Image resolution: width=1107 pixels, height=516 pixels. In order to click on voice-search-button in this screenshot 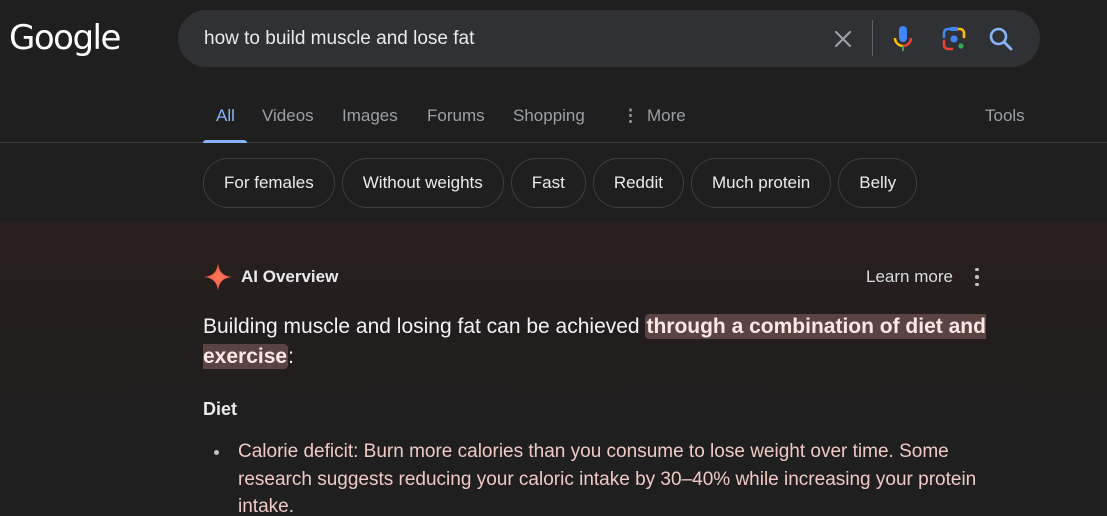, I will do `click(903, 38)`.